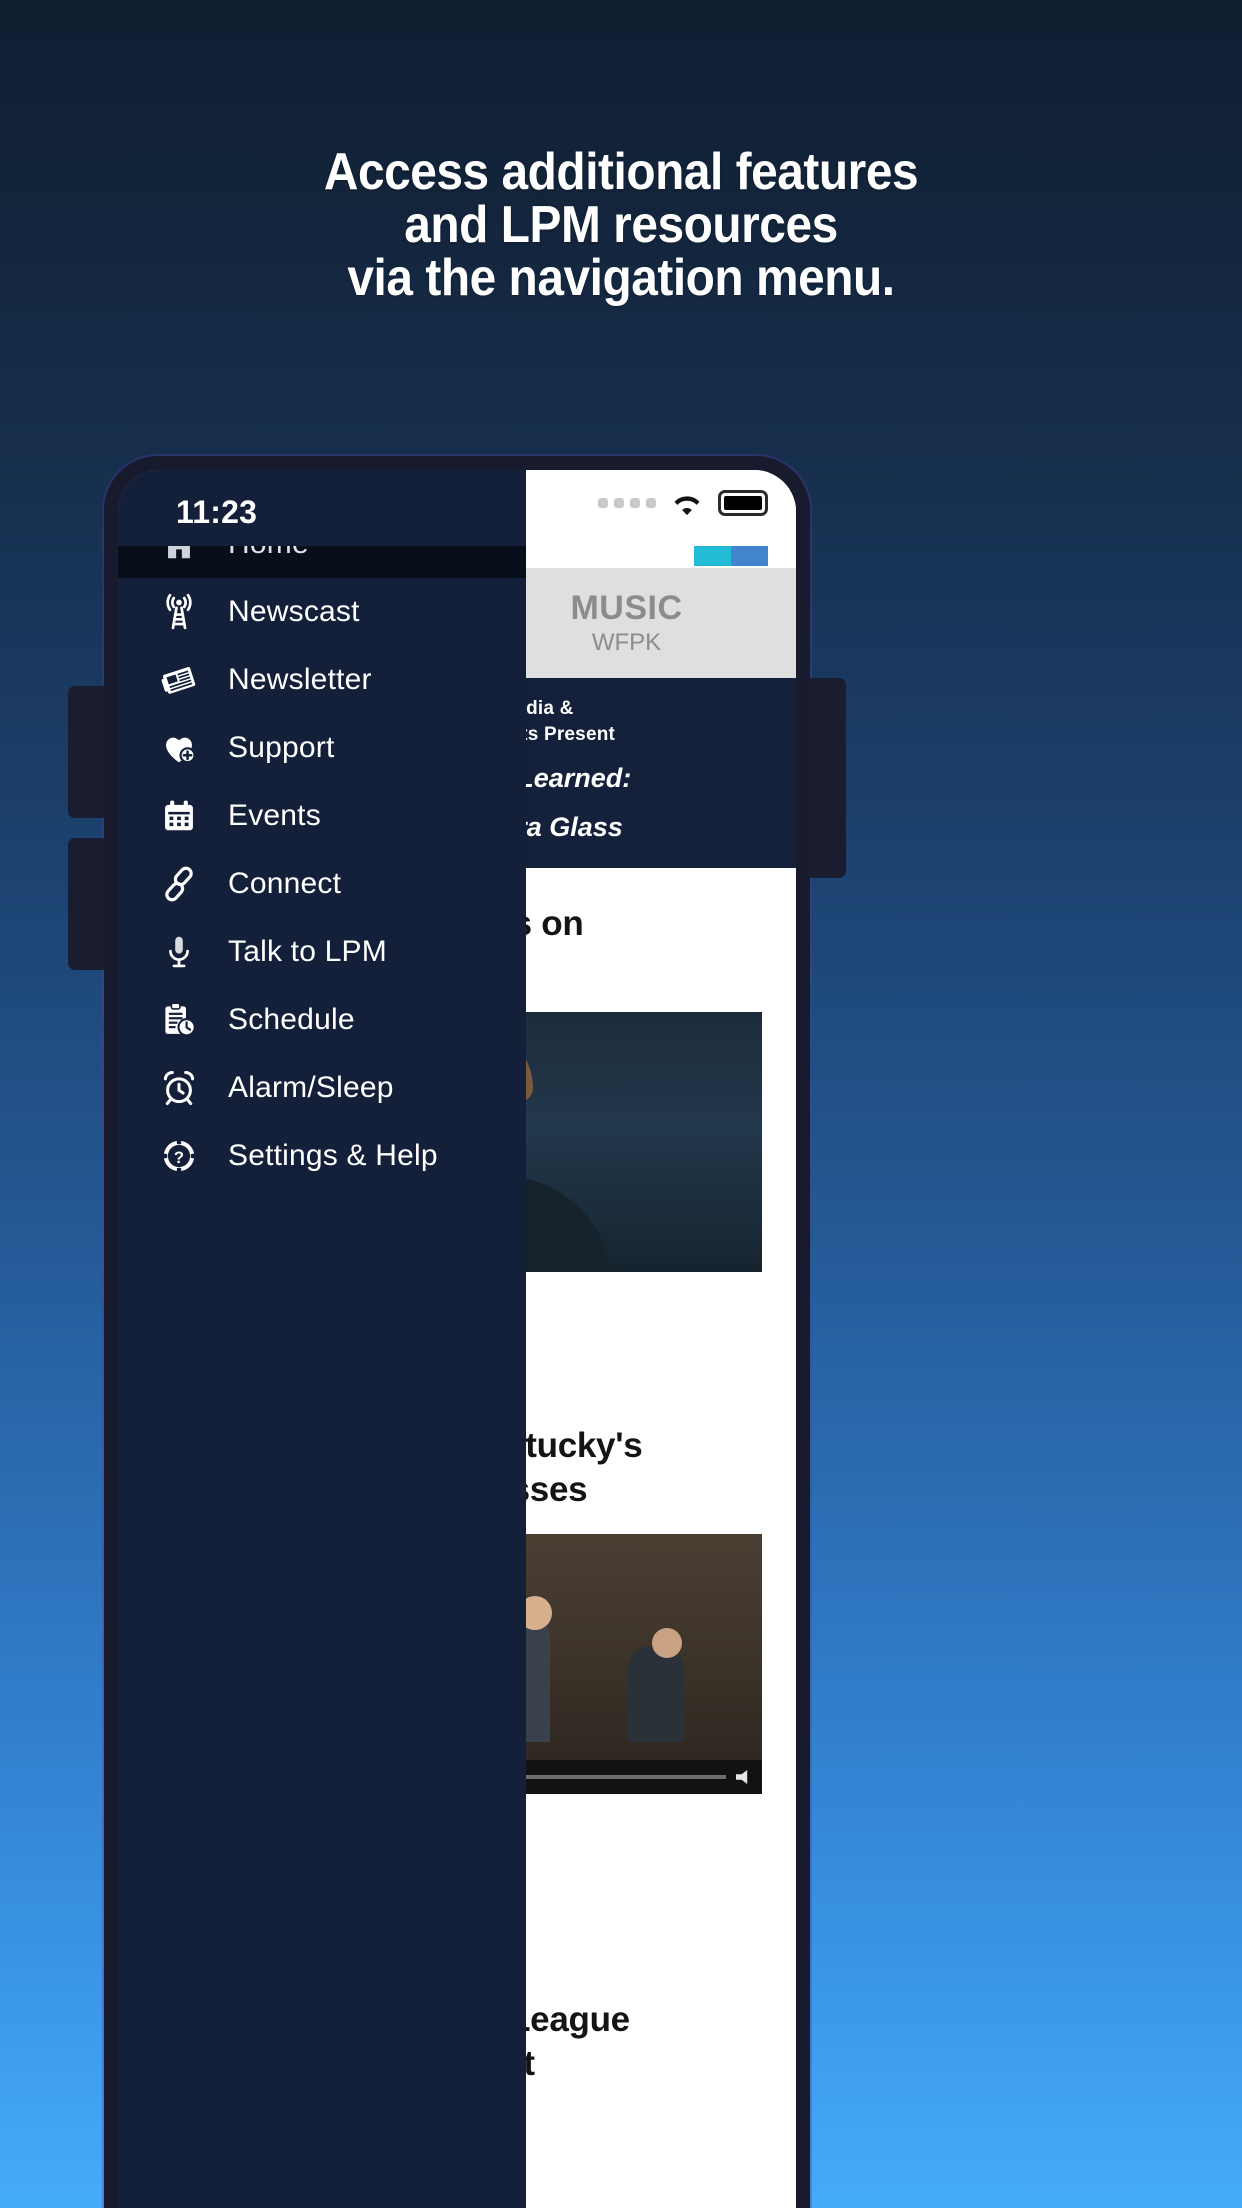  I want to click on microphone-icon, so click(179, 952).